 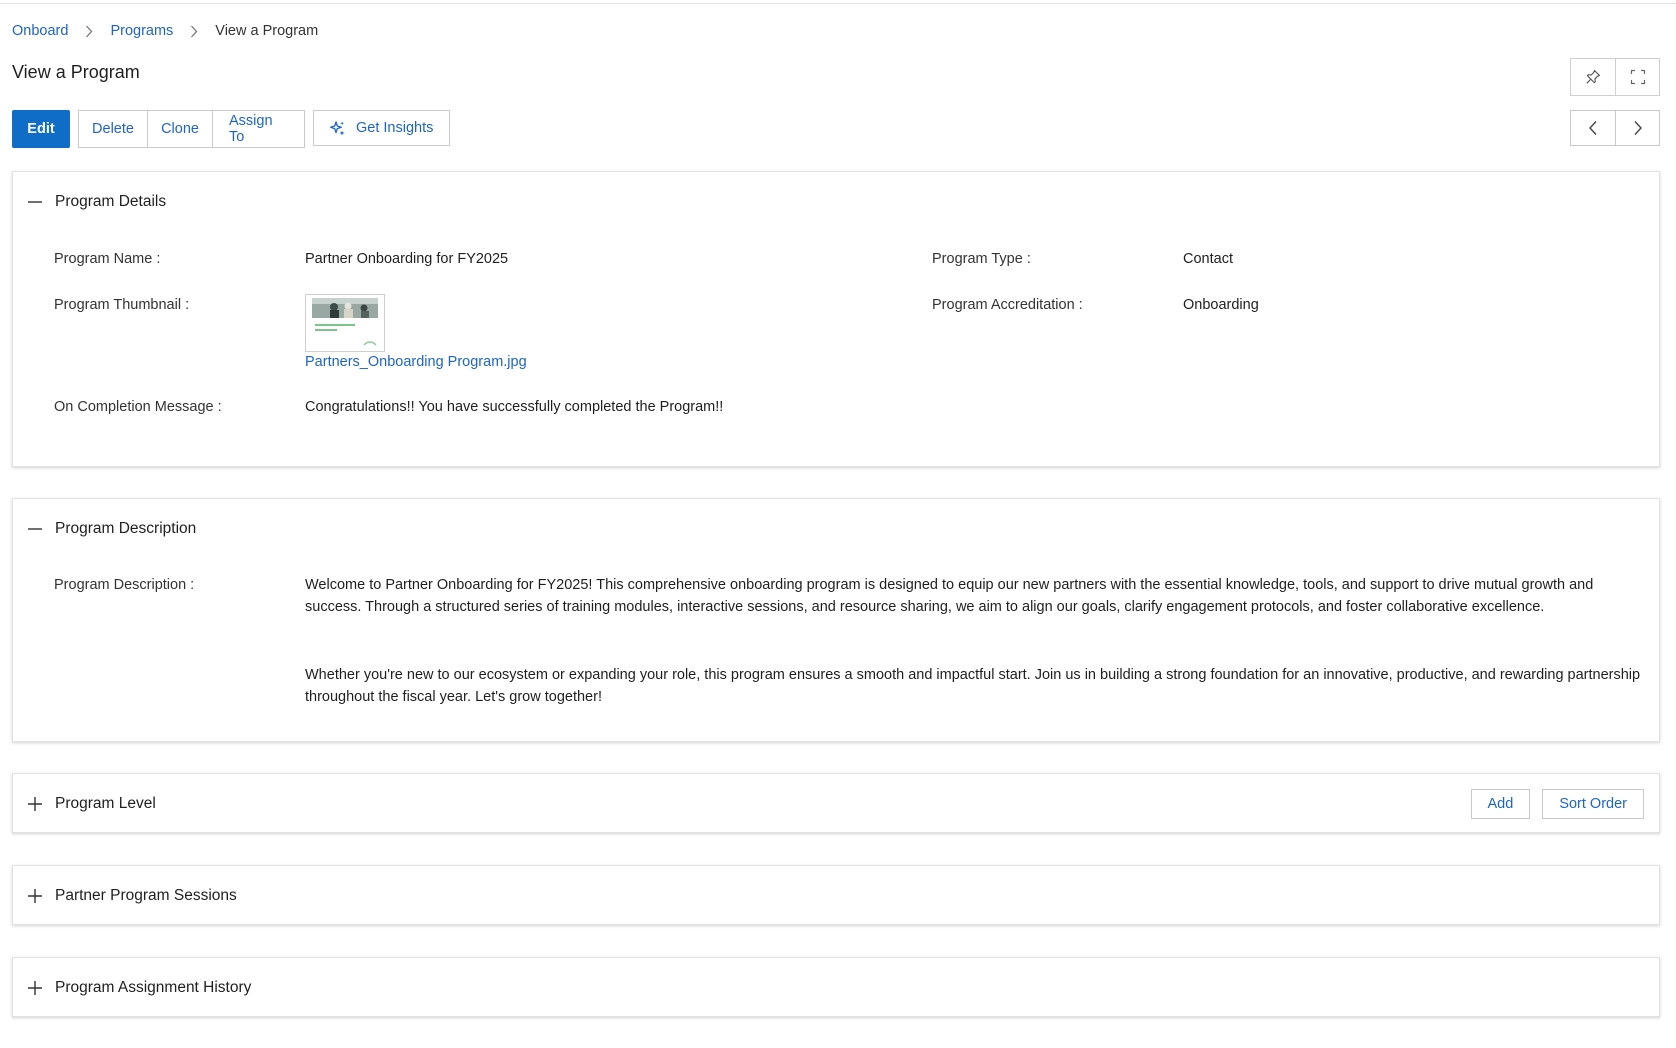 What do you see at coordinates (1208, 259) in the screenshot?
I see `program-type-value: Contact` at bounding box center [1208, 259].